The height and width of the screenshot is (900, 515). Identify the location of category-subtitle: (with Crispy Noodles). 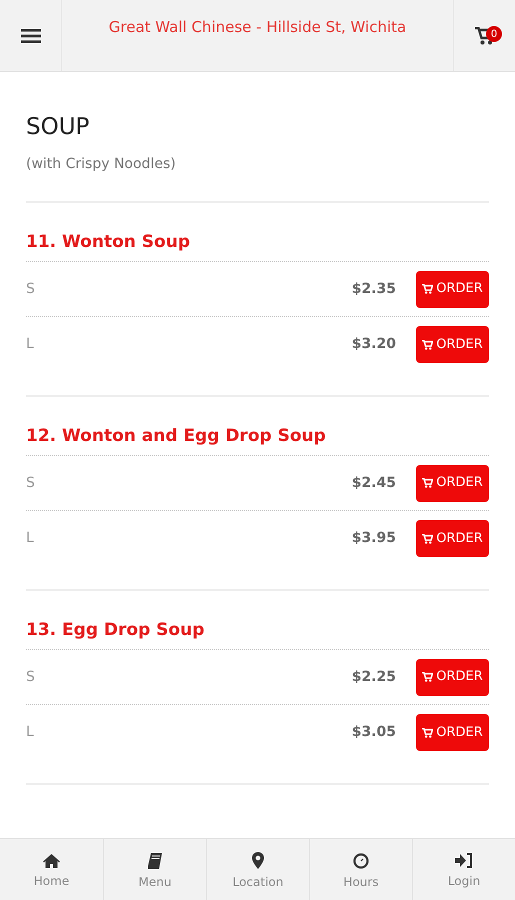
(257, 178).